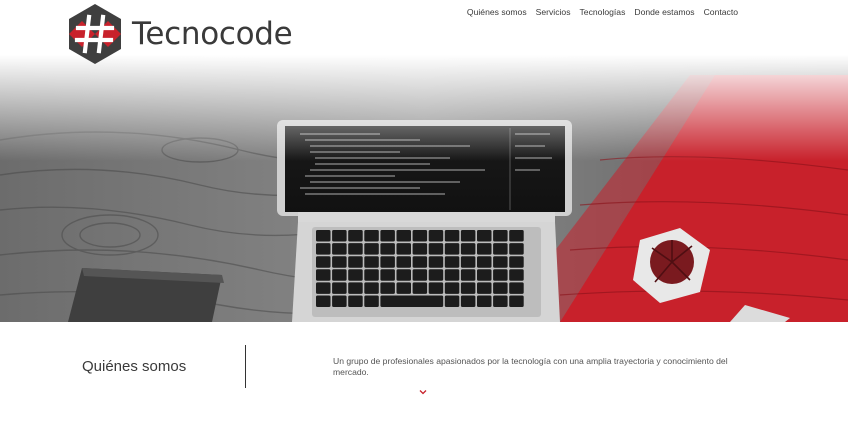 The height and width of the screenshot is (428, 848). Describe the element at coordinates (664, 12) in the screenshot. I see `nav-item-donde-estamos: Donde estamos` at that location.